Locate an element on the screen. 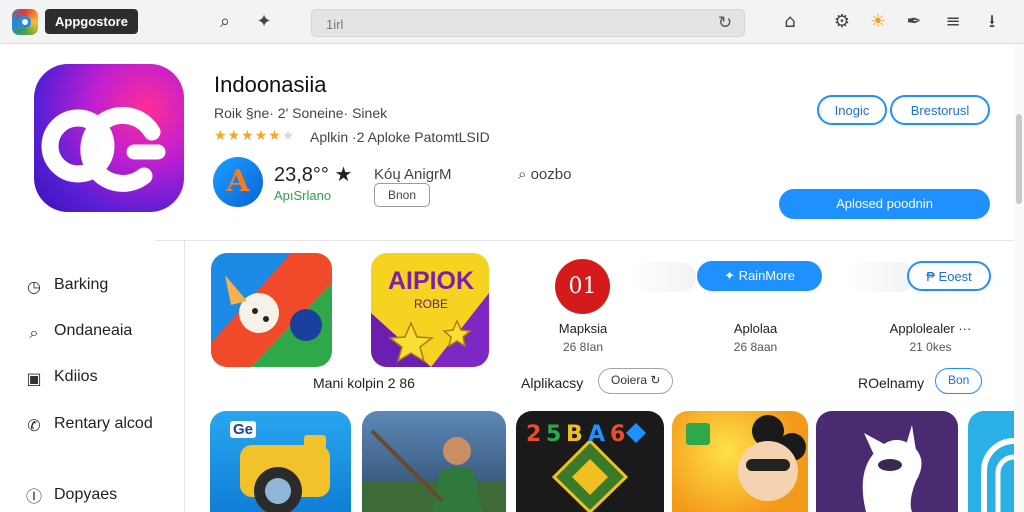 Image resolution: width=1024 pixels, height=512 pixels. sidebar-item-dopyaes: Ⓘ Dopyaes is located at coordinates (70, 498).